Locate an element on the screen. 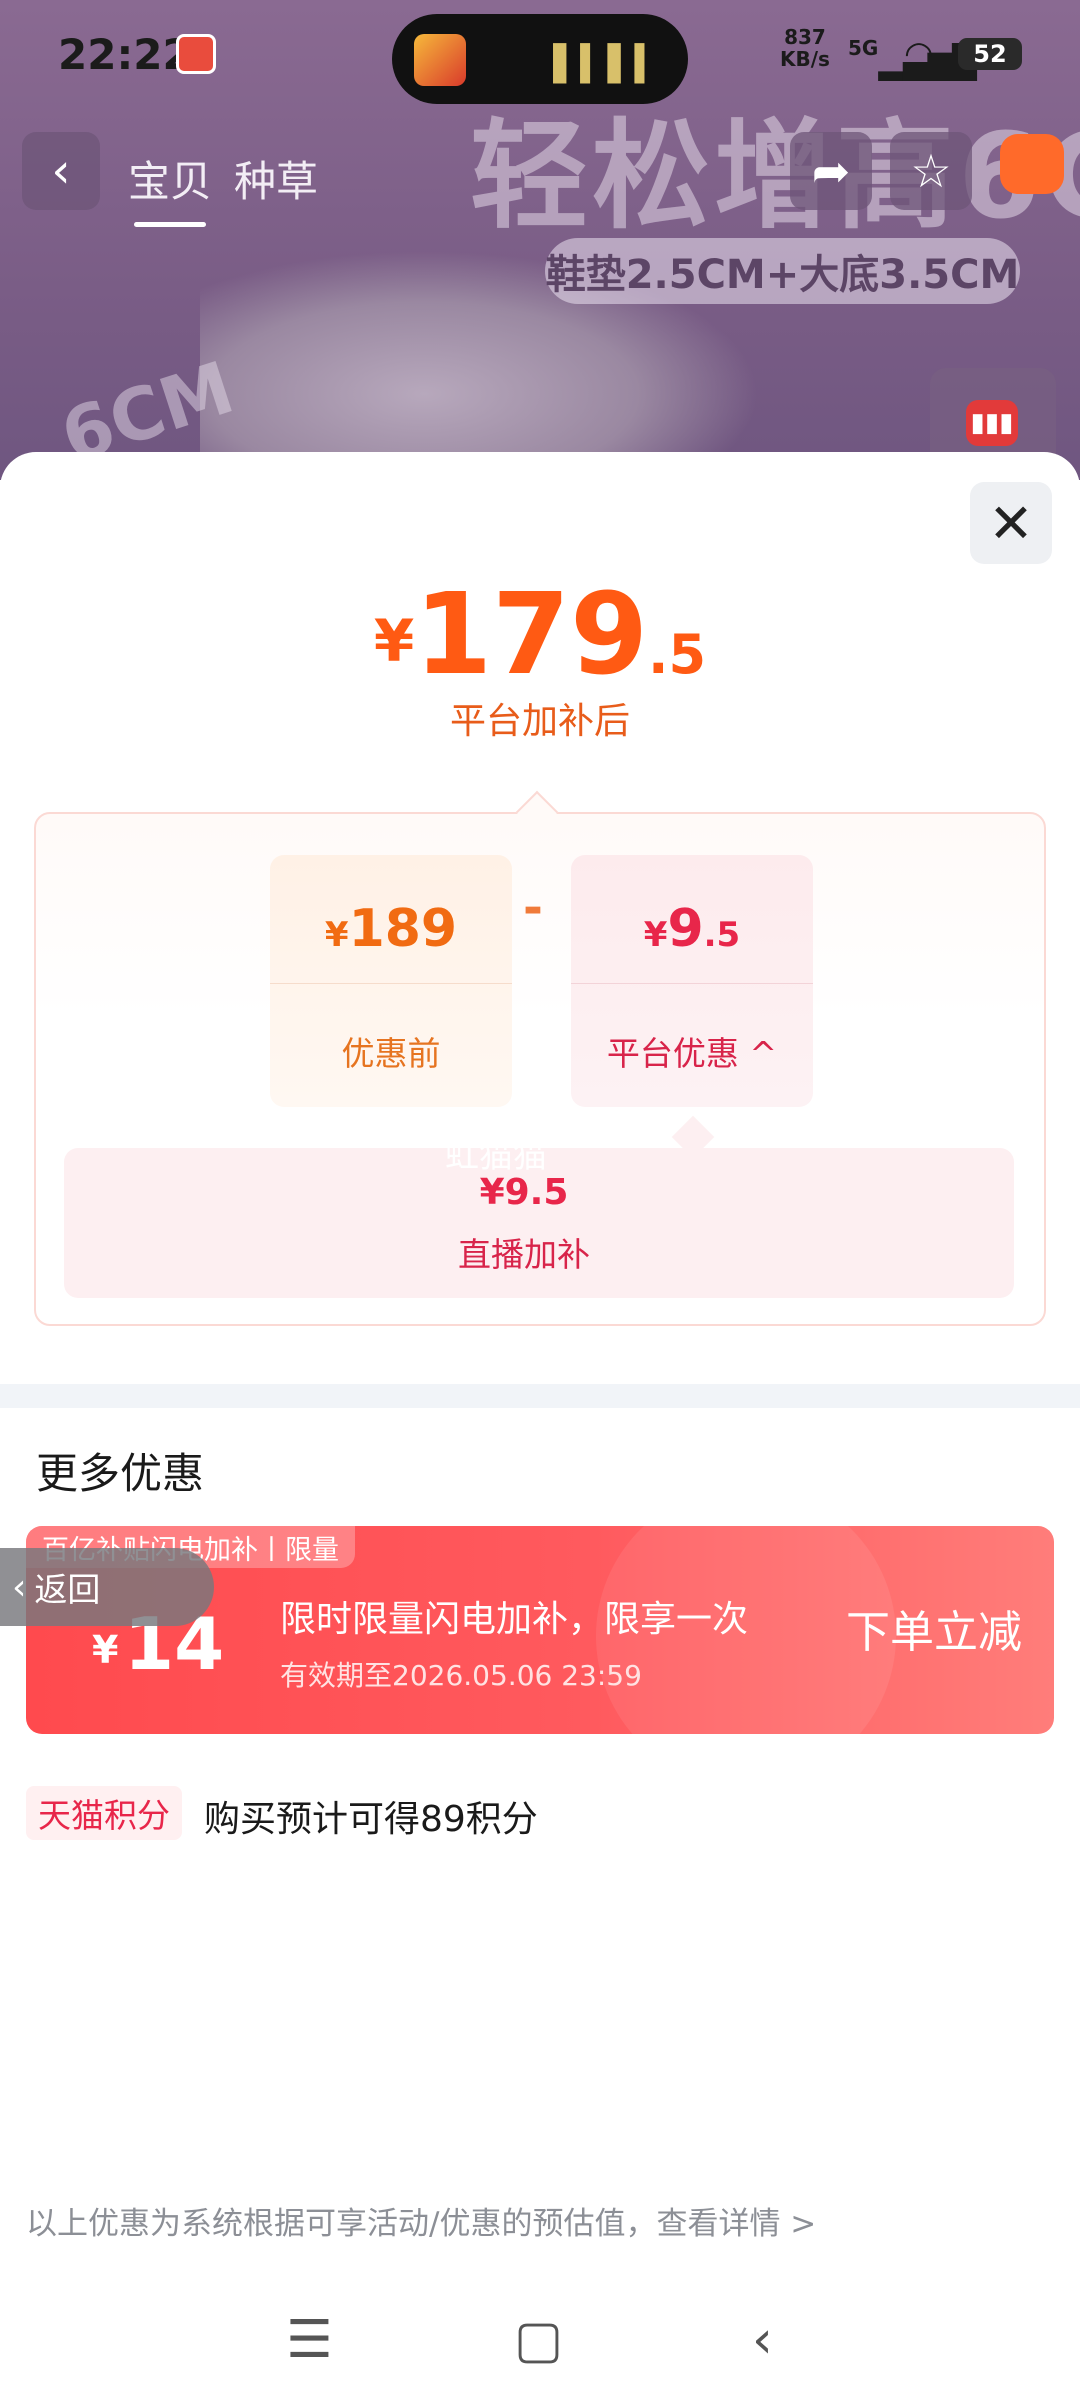 Image resolution: width=1080 pixels, height=2400 pixels. final-price: ¥179.5 is located at coordinates (540, 635).